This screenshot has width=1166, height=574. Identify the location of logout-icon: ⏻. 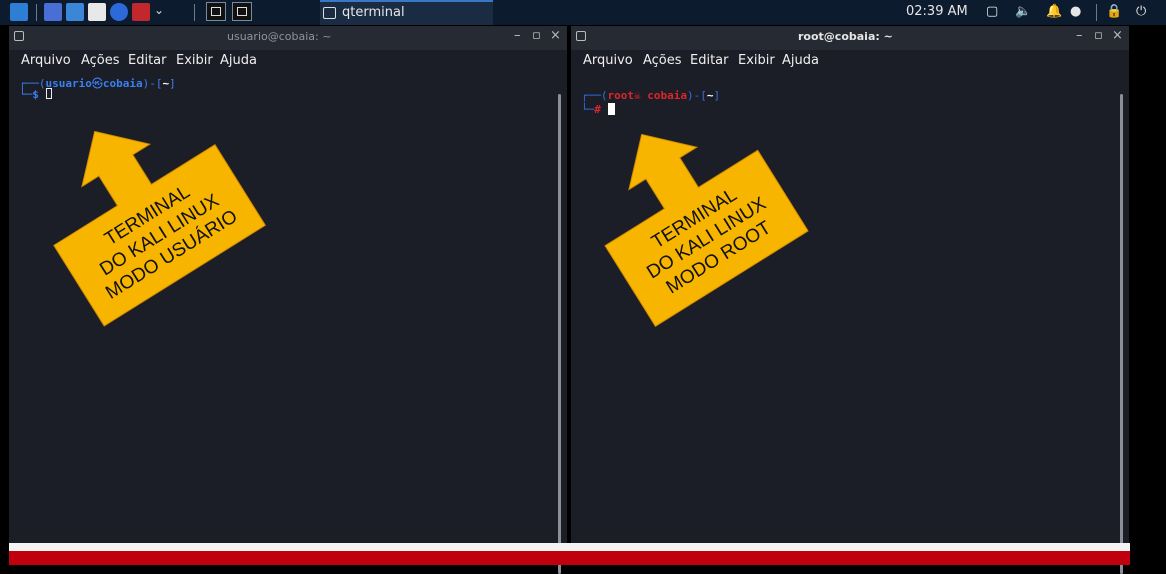
(1141, 11).